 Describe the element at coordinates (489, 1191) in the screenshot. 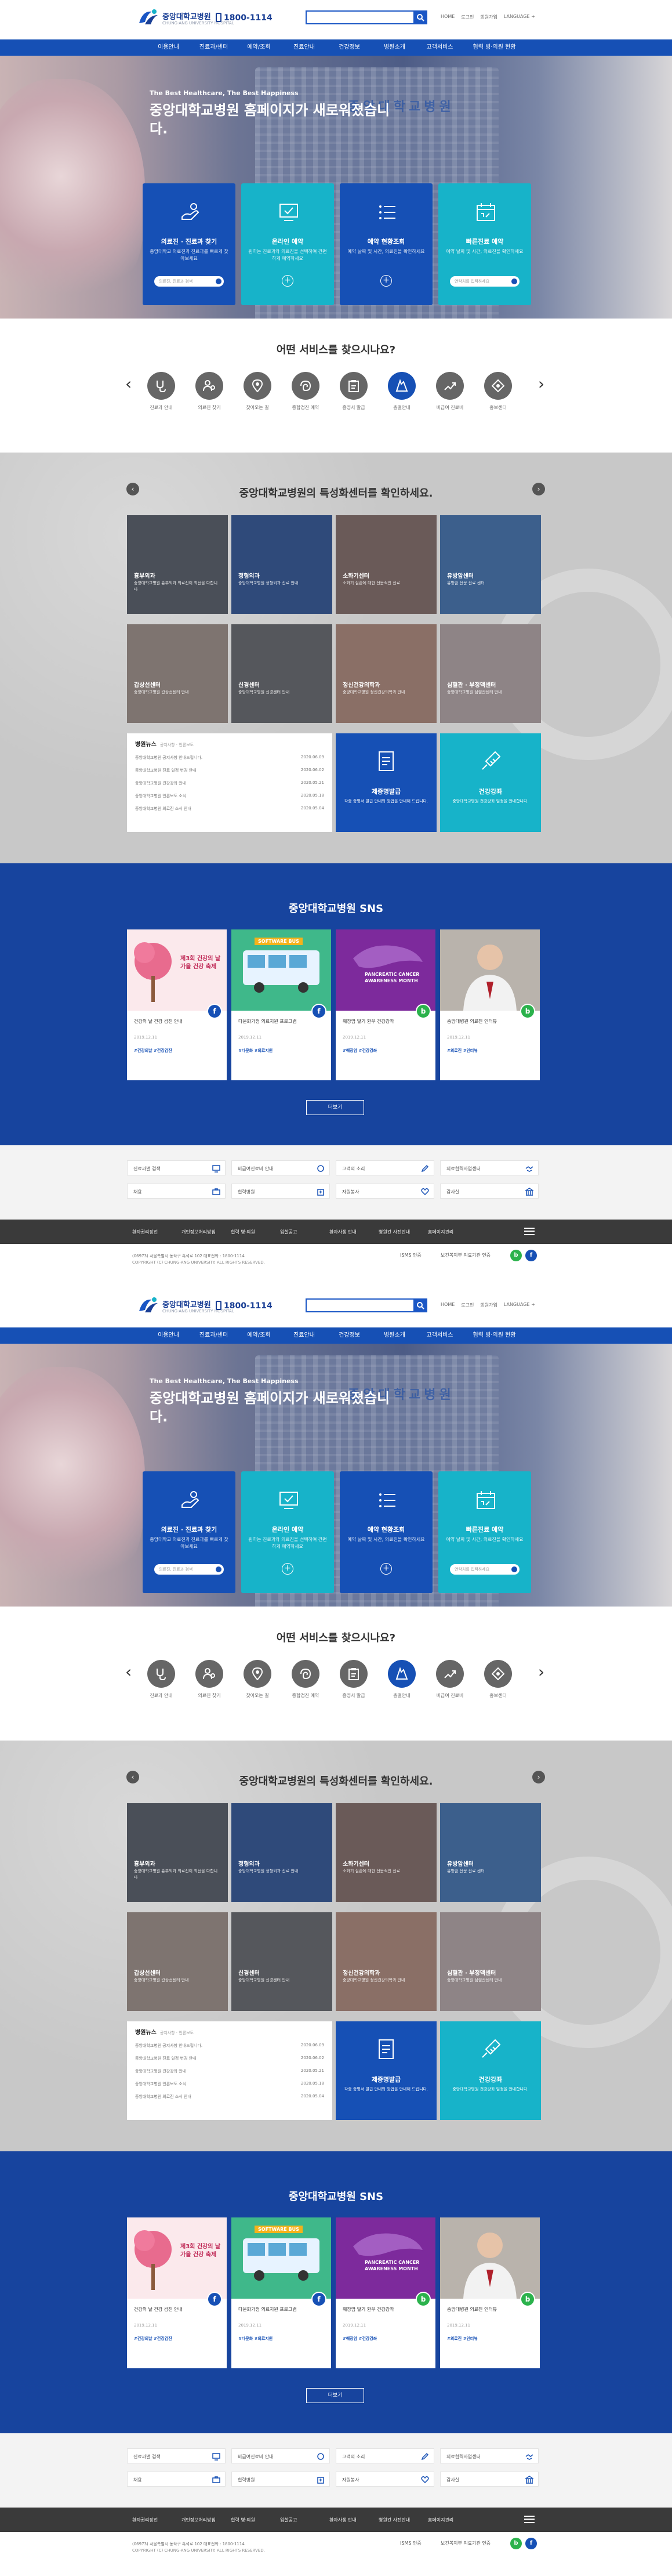

I see `quick-link: 감사실` at that location.